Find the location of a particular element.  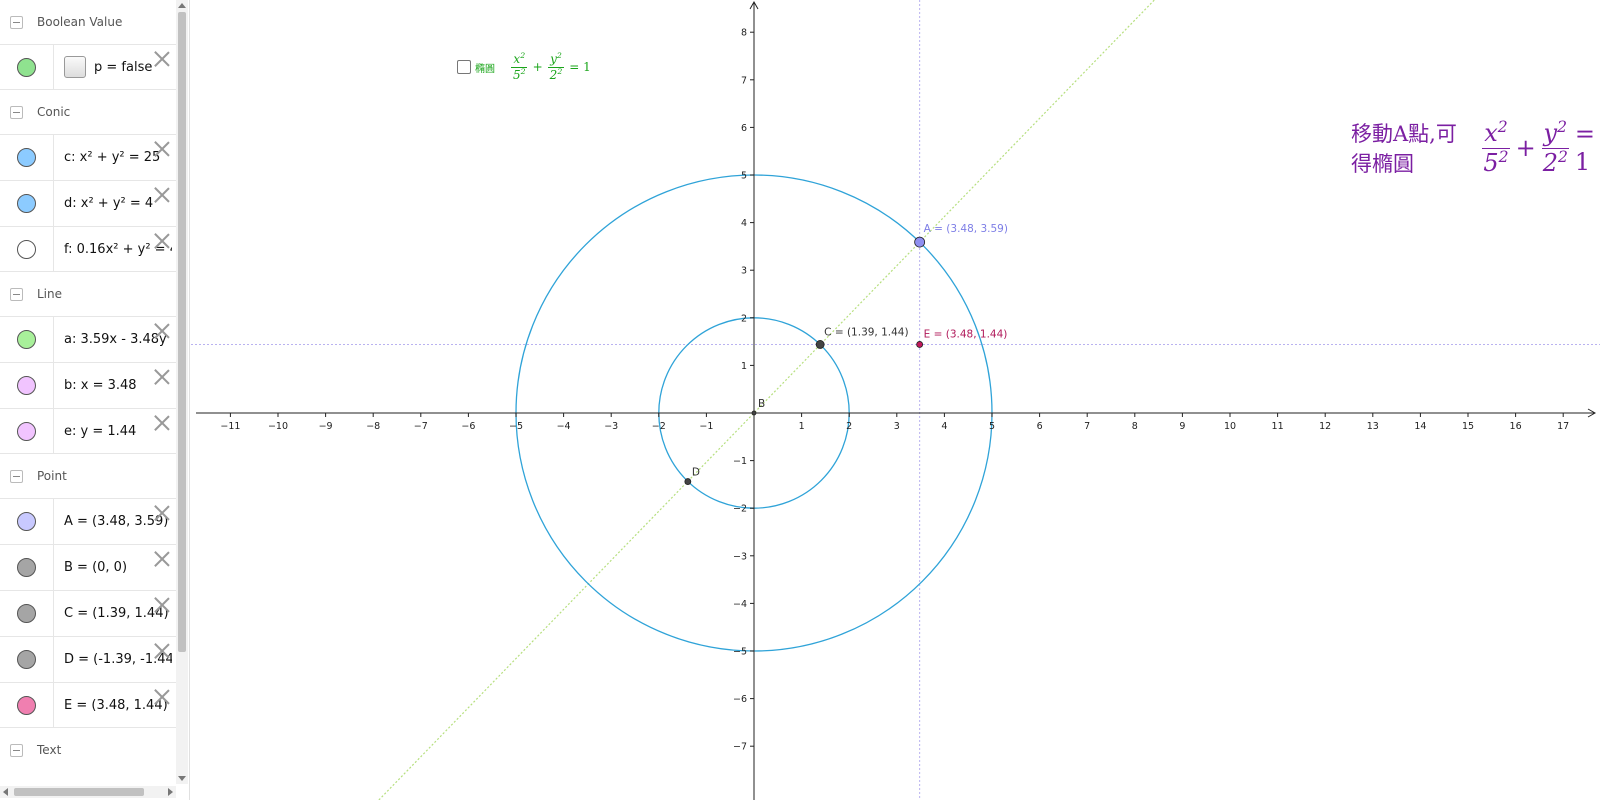

x-tick-label: −1 is located at coordinates (706, 426).